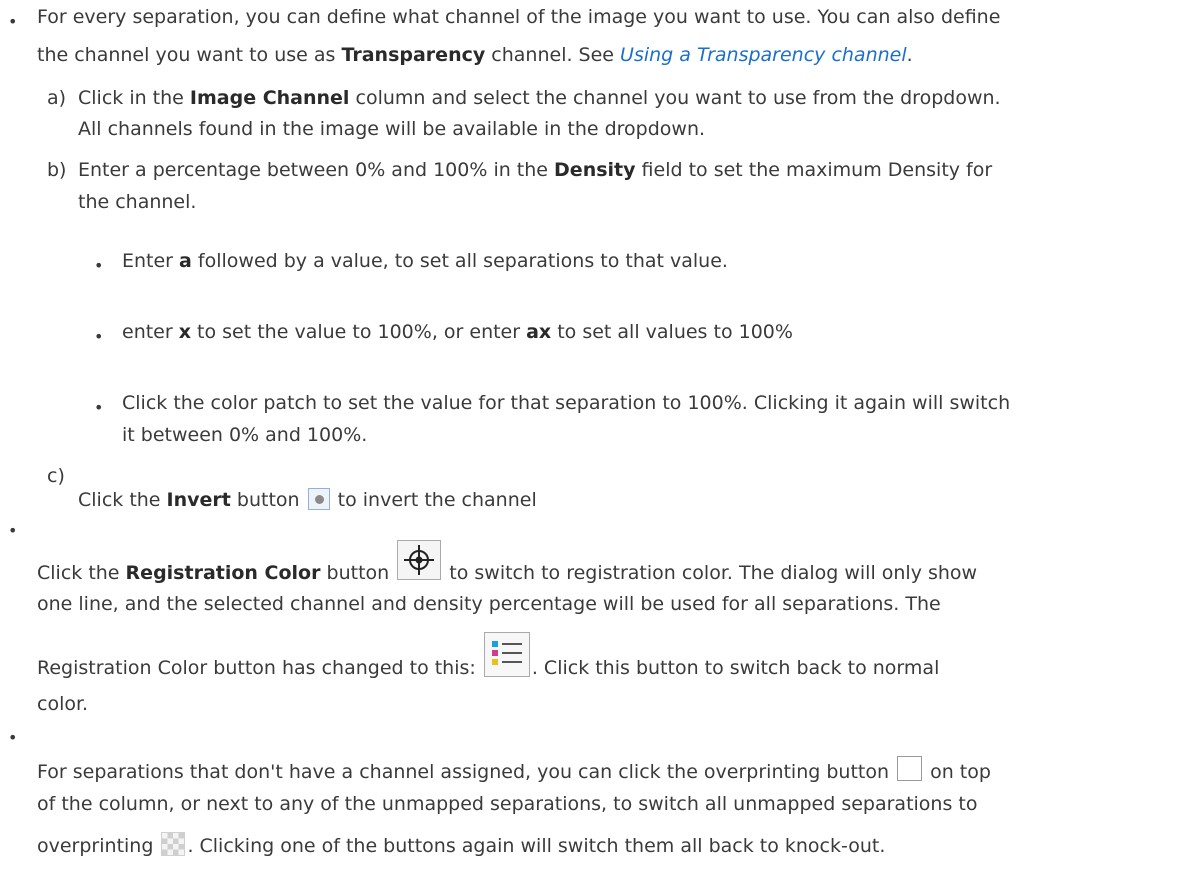 This screenshot has width=1200, height=869. What do you see at coordinates (419, 560) in the screenshot?
I see `registration-target-icon` at bounding box center [419, 560].